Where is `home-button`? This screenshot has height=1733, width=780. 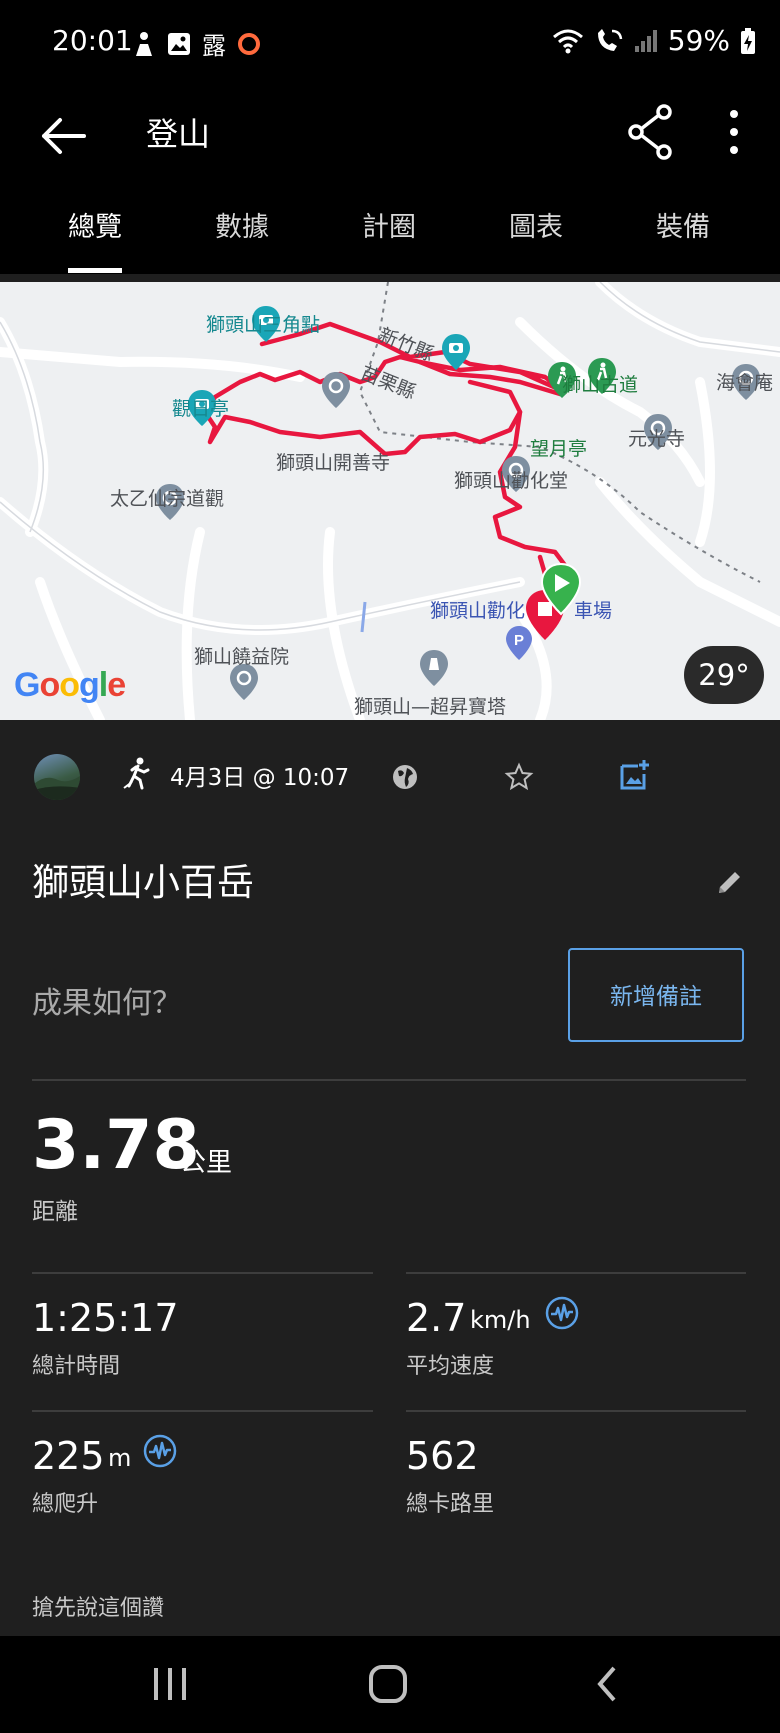 home-button is located at coordinates (388, 1684).